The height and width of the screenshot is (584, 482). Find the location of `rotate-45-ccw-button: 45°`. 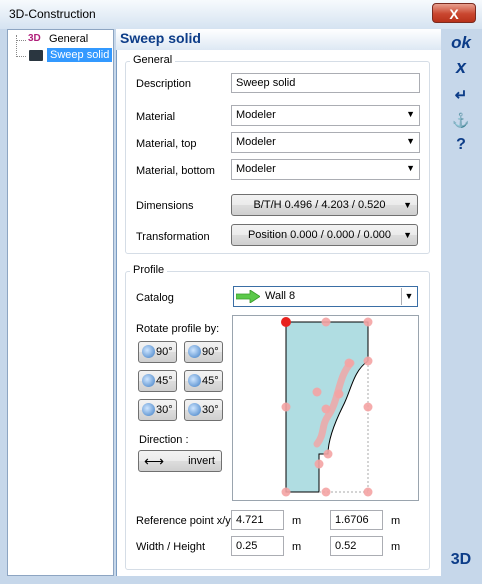

rotate-45-ccw-button: 45° is located at coordinates (157, 381).